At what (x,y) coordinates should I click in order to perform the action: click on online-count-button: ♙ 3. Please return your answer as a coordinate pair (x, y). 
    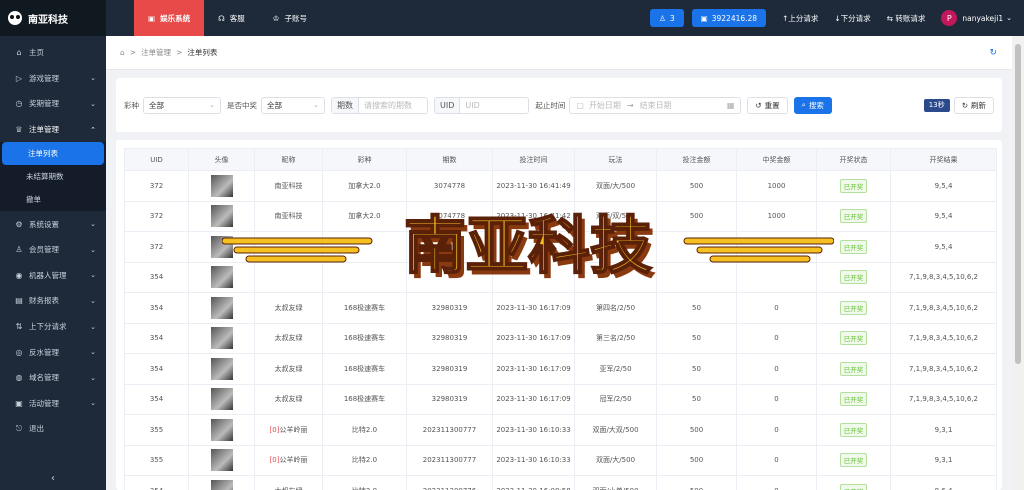
    Looking at the image, I should click on (667, 18).